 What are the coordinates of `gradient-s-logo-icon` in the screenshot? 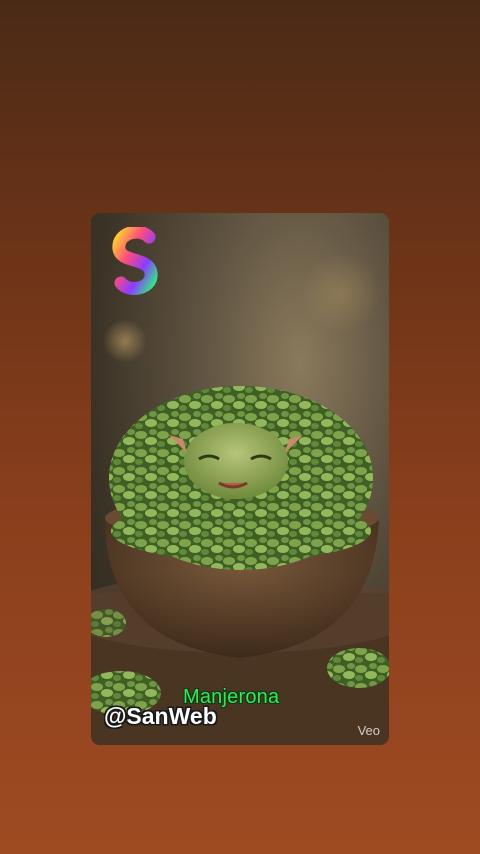 It's located at (135, 261).